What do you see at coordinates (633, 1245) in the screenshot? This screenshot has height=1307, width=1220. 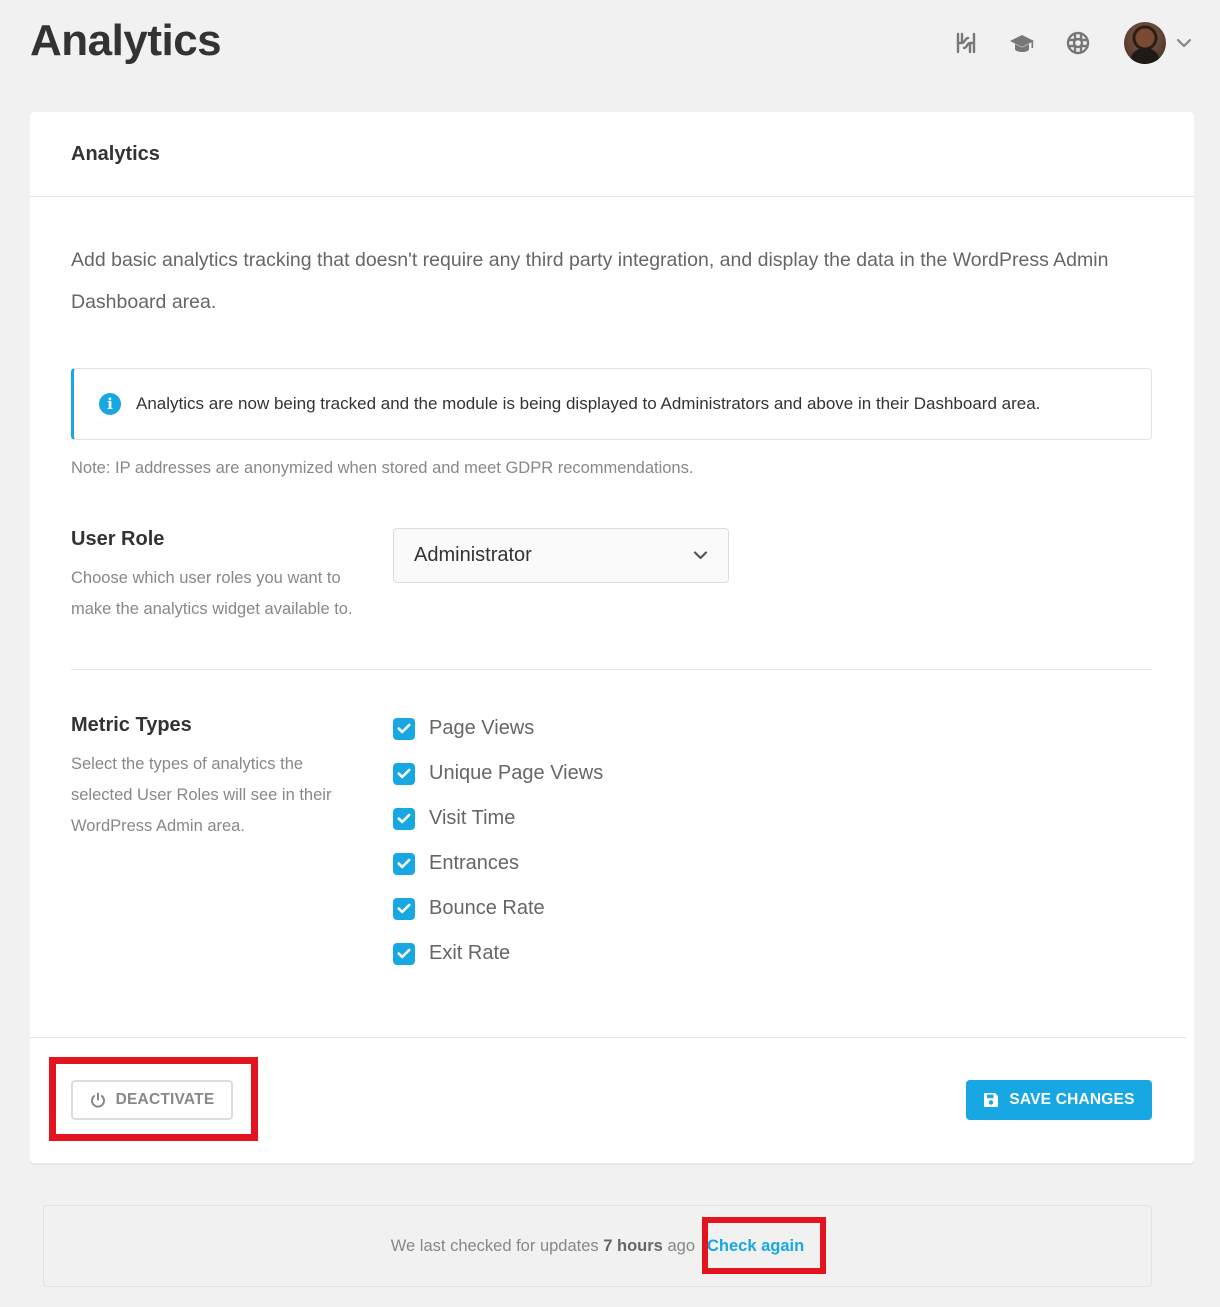 I see `update-time: 7 hours` at bounding box center [633, 1245].